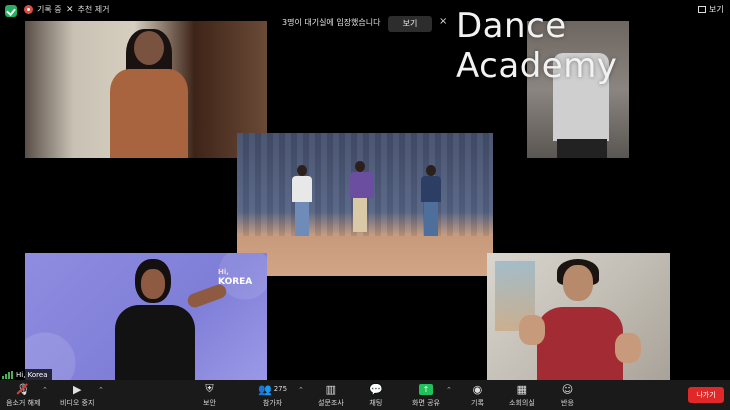 This screenshot has width=730, height=410. I want to click on signal-strength-icon, so click(7, 375).